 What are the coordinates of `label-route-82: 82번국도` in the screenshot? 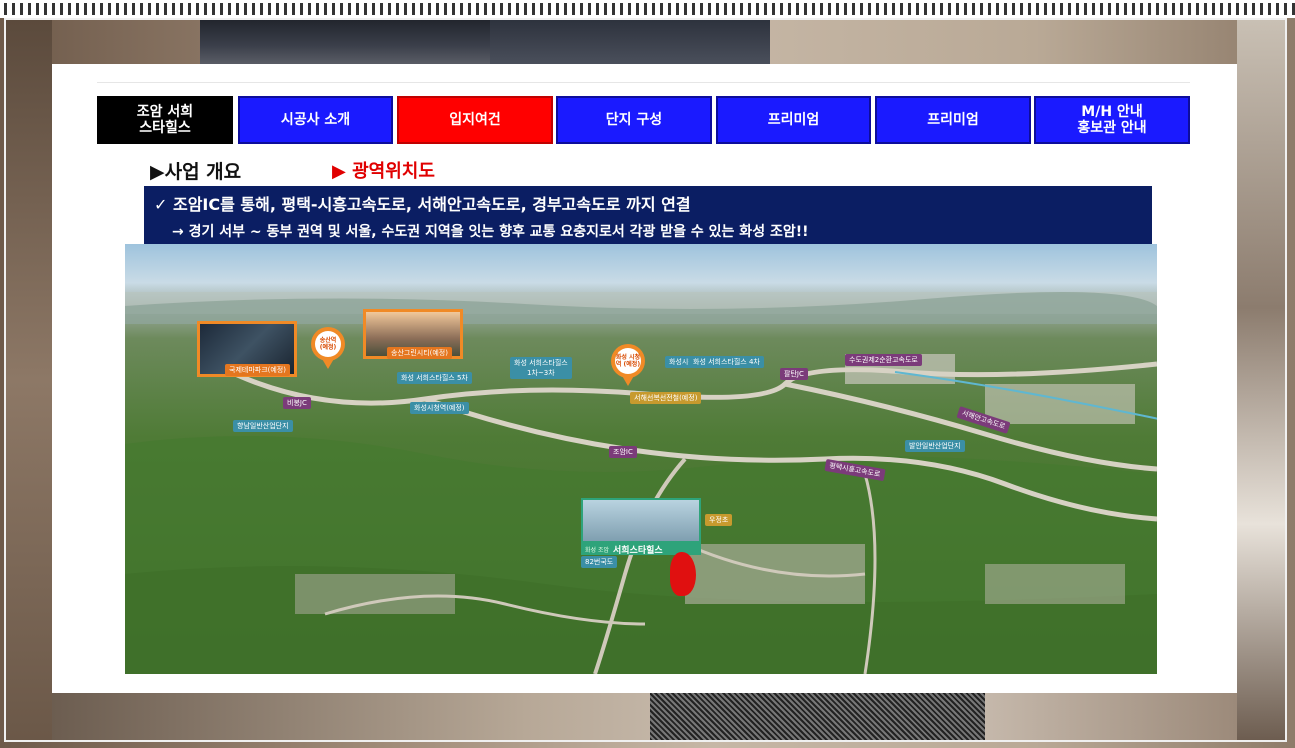 It's located at (599, 562).